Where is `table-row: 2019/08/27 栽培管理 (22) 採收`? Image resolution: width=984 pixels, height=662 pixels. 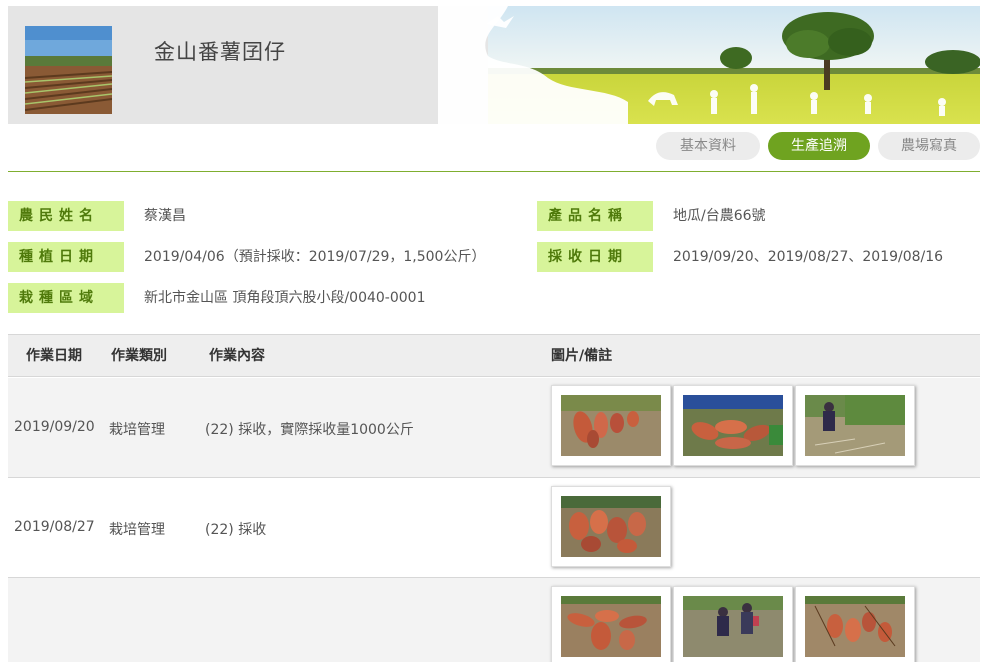
table-row: 2019/08/27 栽培管理 (22) 採收 is located at coordinates (494, 528).